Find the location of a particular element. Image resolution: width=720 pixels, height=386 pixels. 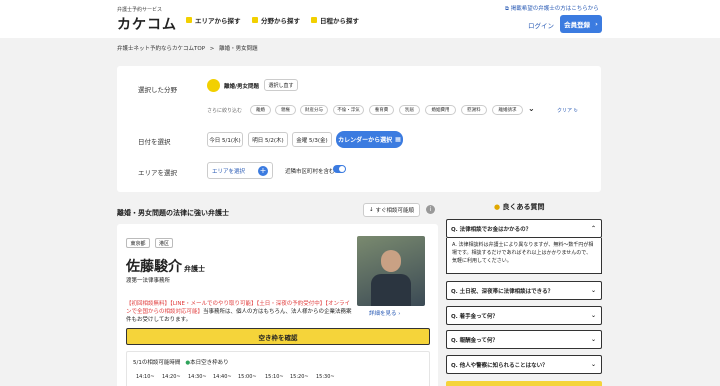

time-slot: 14:10~ is located at coordinates (145, 377).